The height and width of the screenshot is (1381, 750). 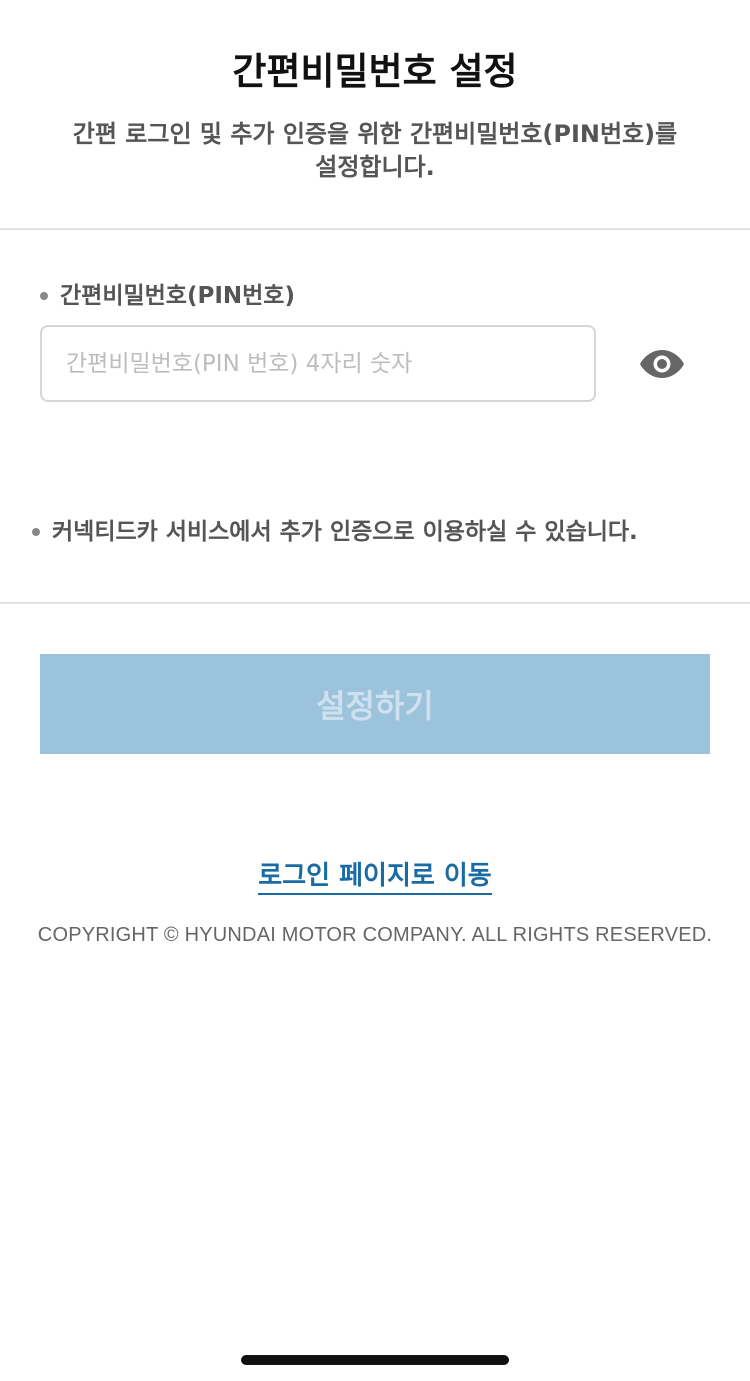 What do you see at coordinates (375, 167) in the screenshot?
I see `description-line-2: 설정합니다.` at bounding box center [375, 167].